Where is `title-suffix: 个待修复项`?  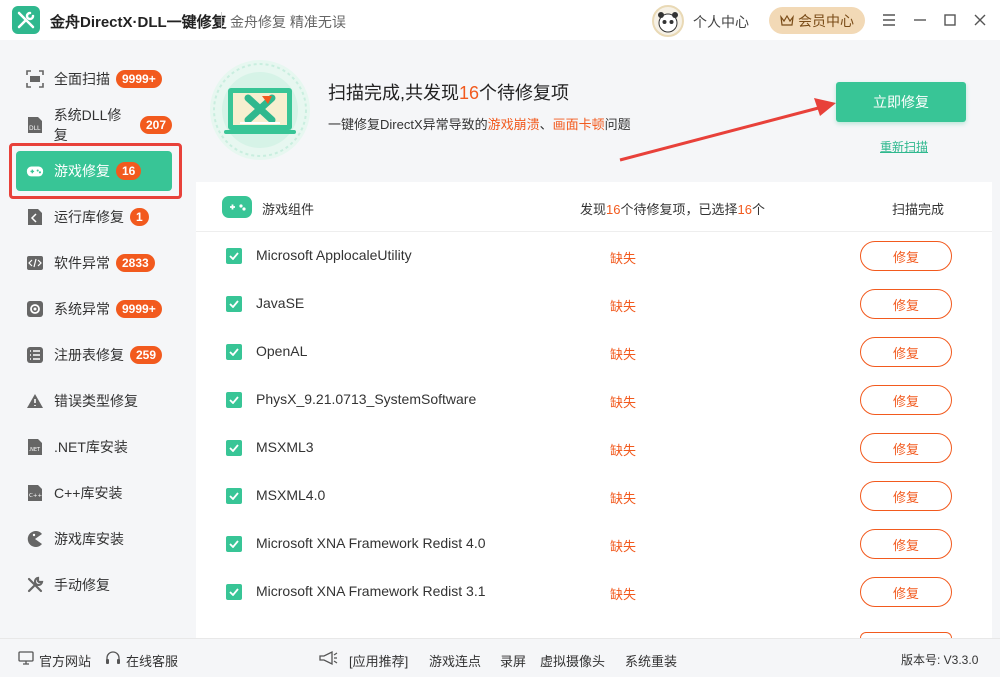
title-suffix: 个待修复项 is located at coordinates (524, 93).